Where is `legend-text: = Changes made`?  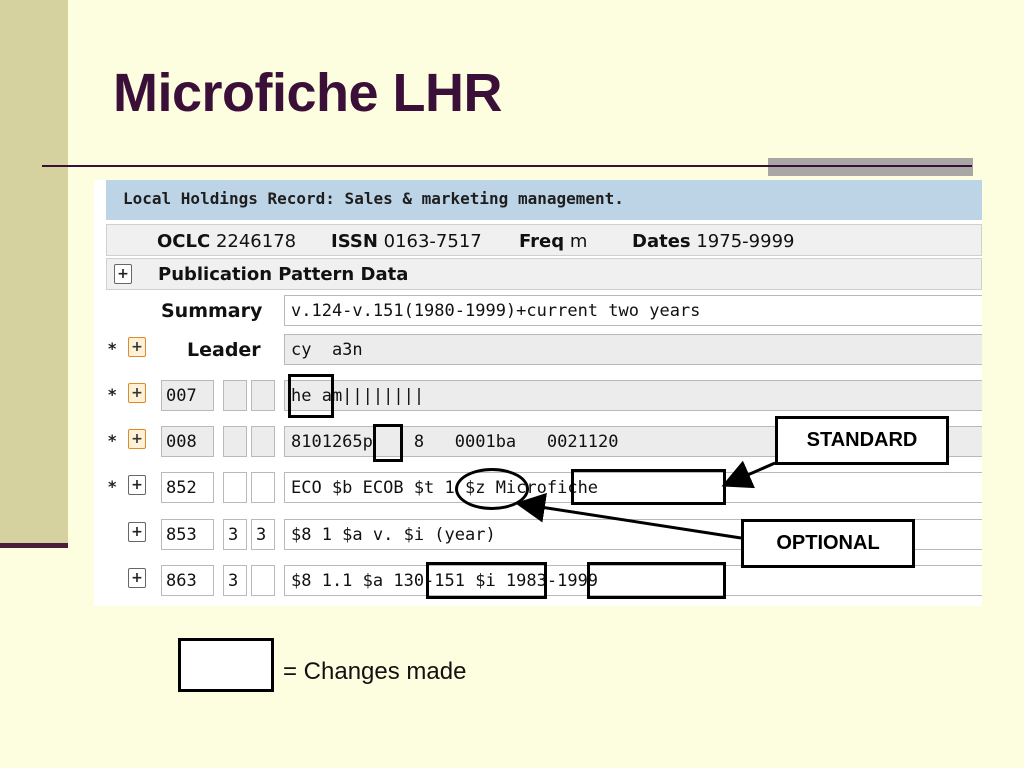 legend-text: = Changes made is located at coordinates (375, 671).